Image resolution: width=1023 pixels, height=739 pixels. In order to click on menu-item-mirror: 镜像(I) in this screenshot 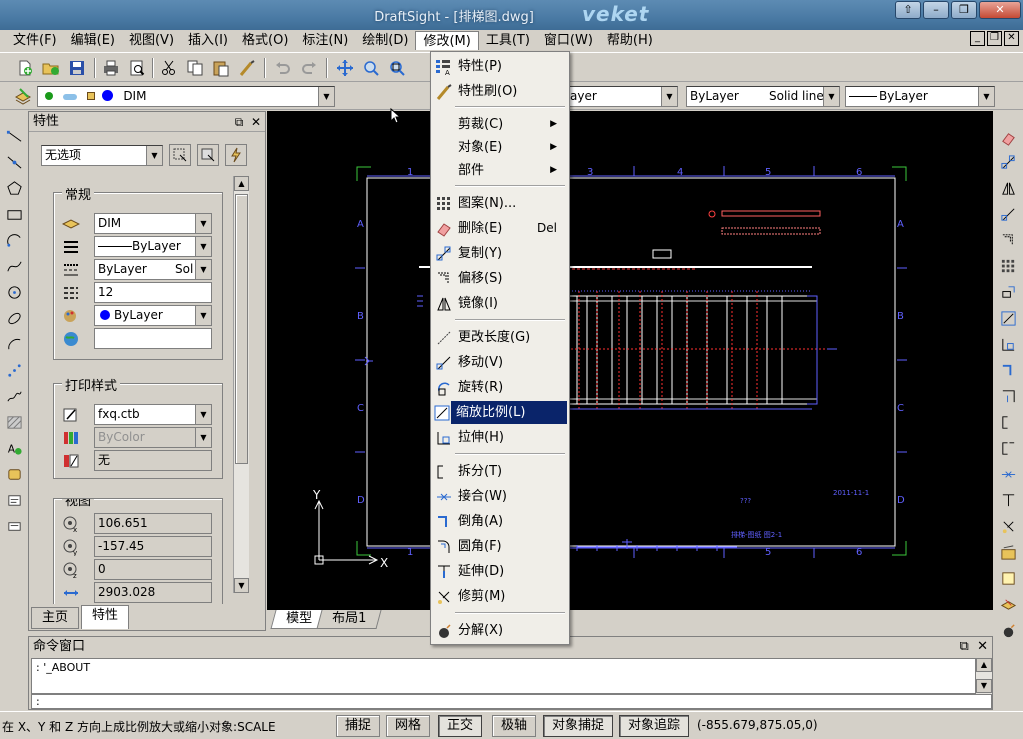, I will do `click(500, 303)`.